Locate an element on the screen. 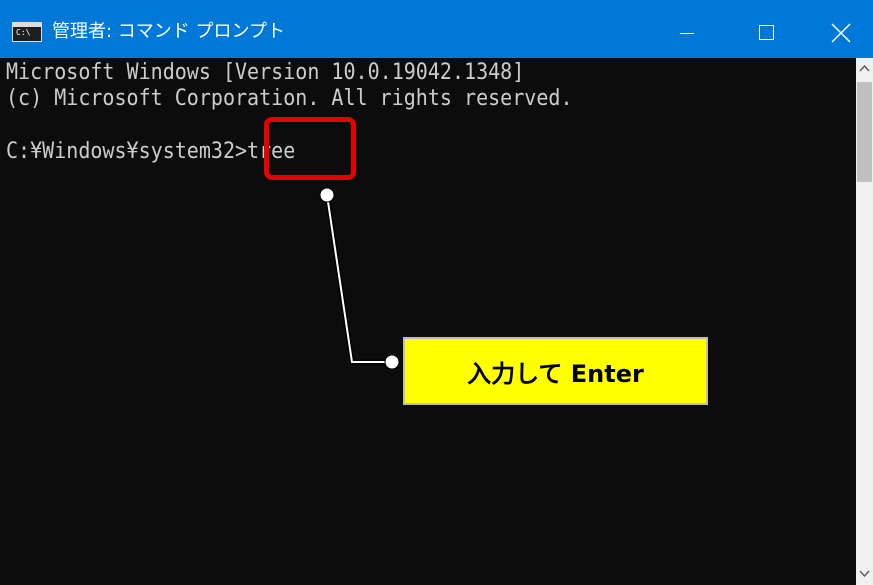 Image resolution: width=873 pixels, height=585 pixels. maximize-button is located at coordinates (768, 29).